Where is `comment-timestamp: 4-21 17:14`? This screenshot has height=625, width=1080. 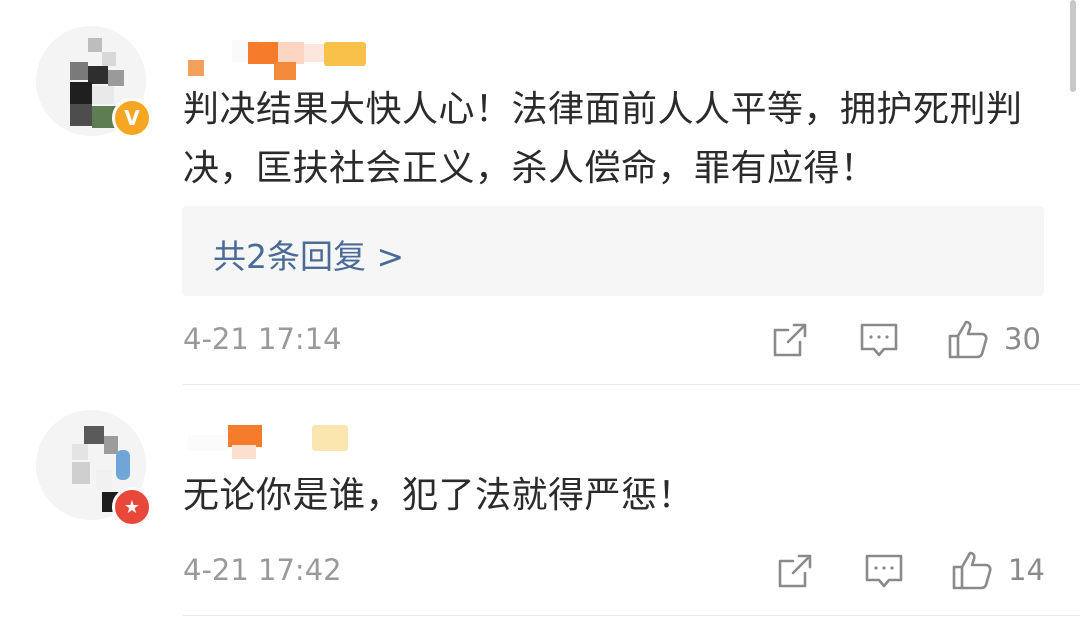
comment-timestamp: 4-21 17:14 is located at coordinates (262, 339).